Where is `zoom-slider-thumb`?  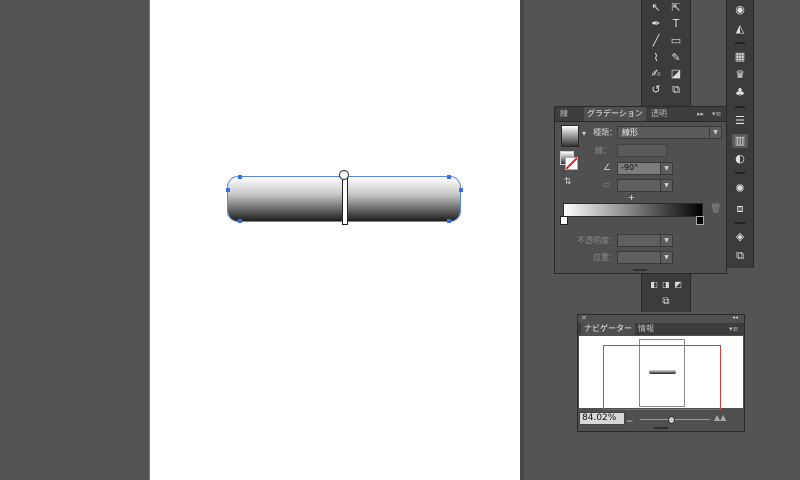 zoom-slider-thumb is located at coordinates (671, 420).